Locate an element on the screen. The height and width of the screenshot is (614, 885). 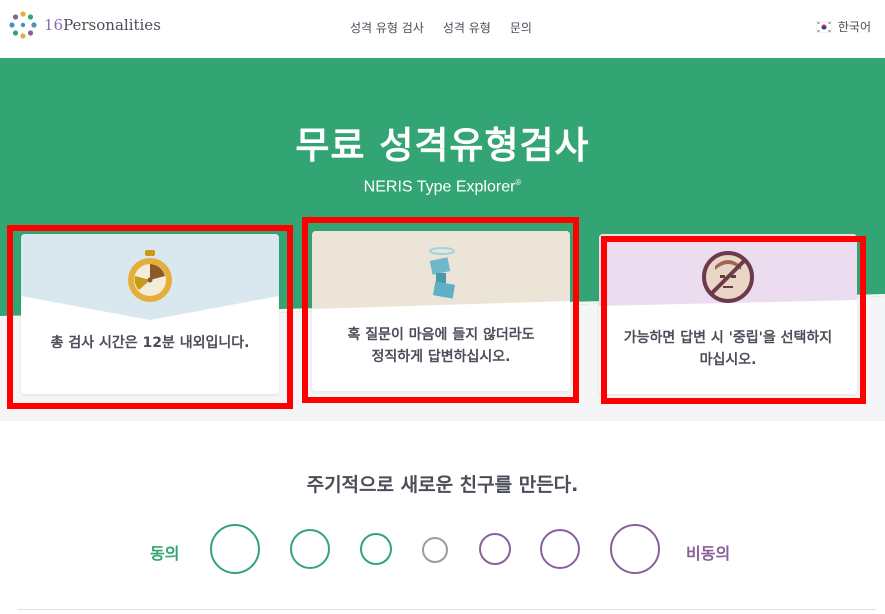
top-navigation-bar: 16Personalities 성격 유형 검사 성격 유형 문의 한국어 is located at coordinates (442, 29).